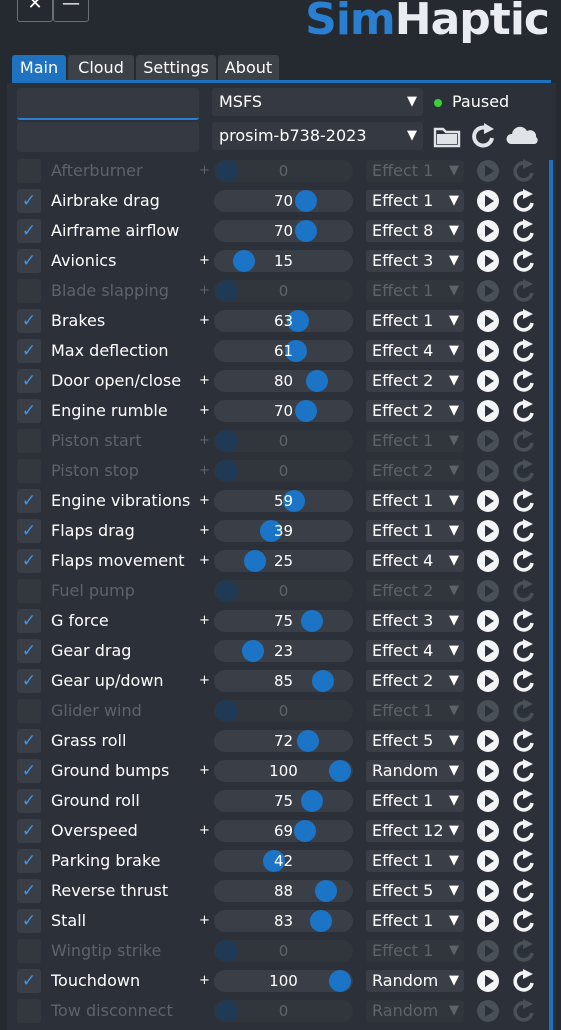 This screenshot has width=561, height=1030. What do you see at coordinates (101, 67) in the screenshot?
I see `tab-cloud: Cloud` at bounding box center [101, 67].